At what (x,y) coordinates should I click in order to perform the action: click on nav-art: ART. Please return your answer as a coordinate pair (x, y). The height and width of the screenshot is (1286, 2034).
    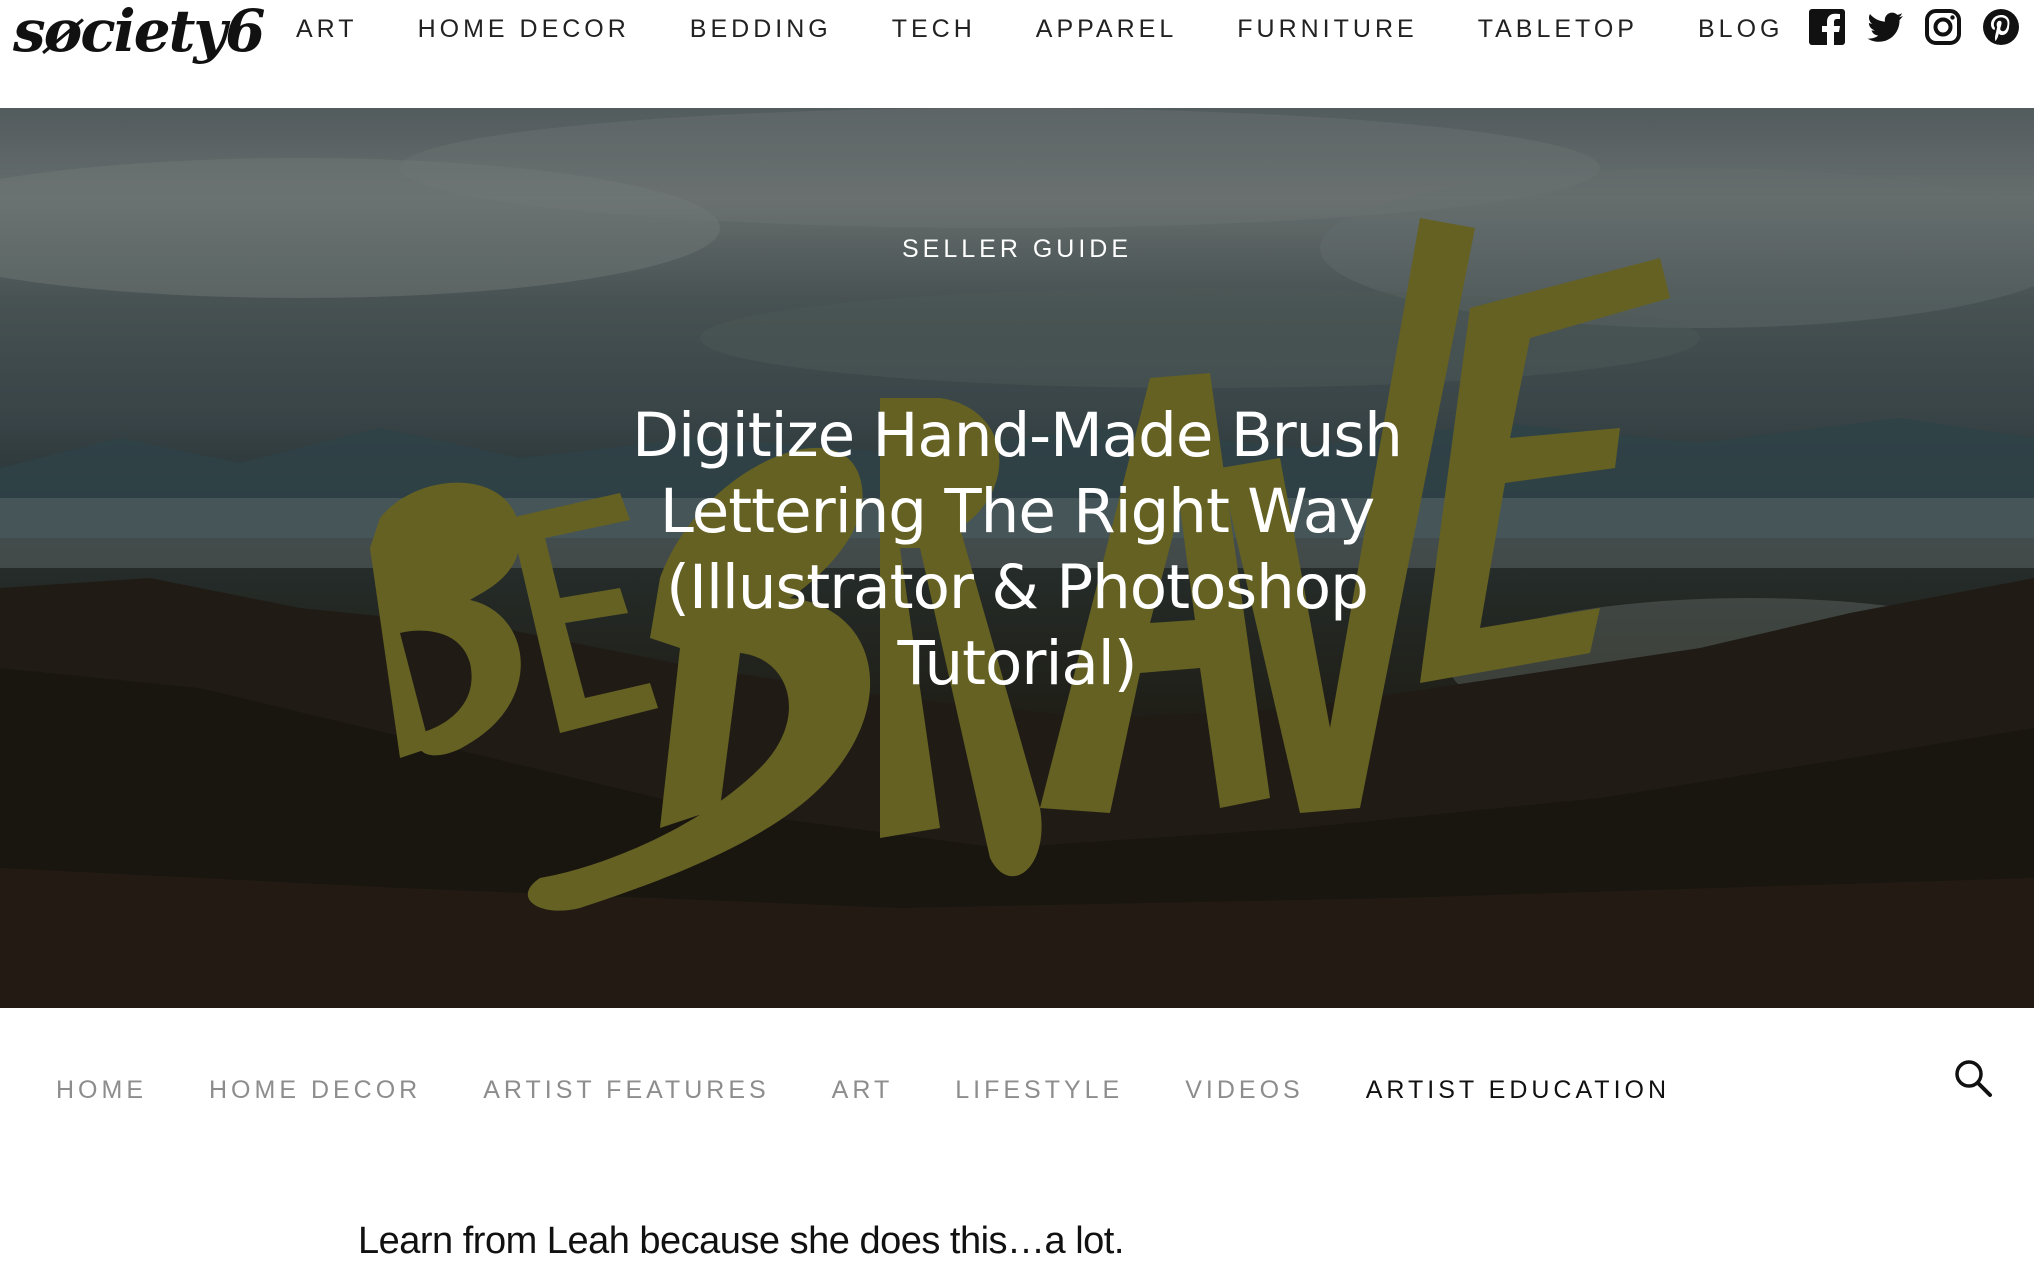
    Looking at the image, I should click on (327, 29).